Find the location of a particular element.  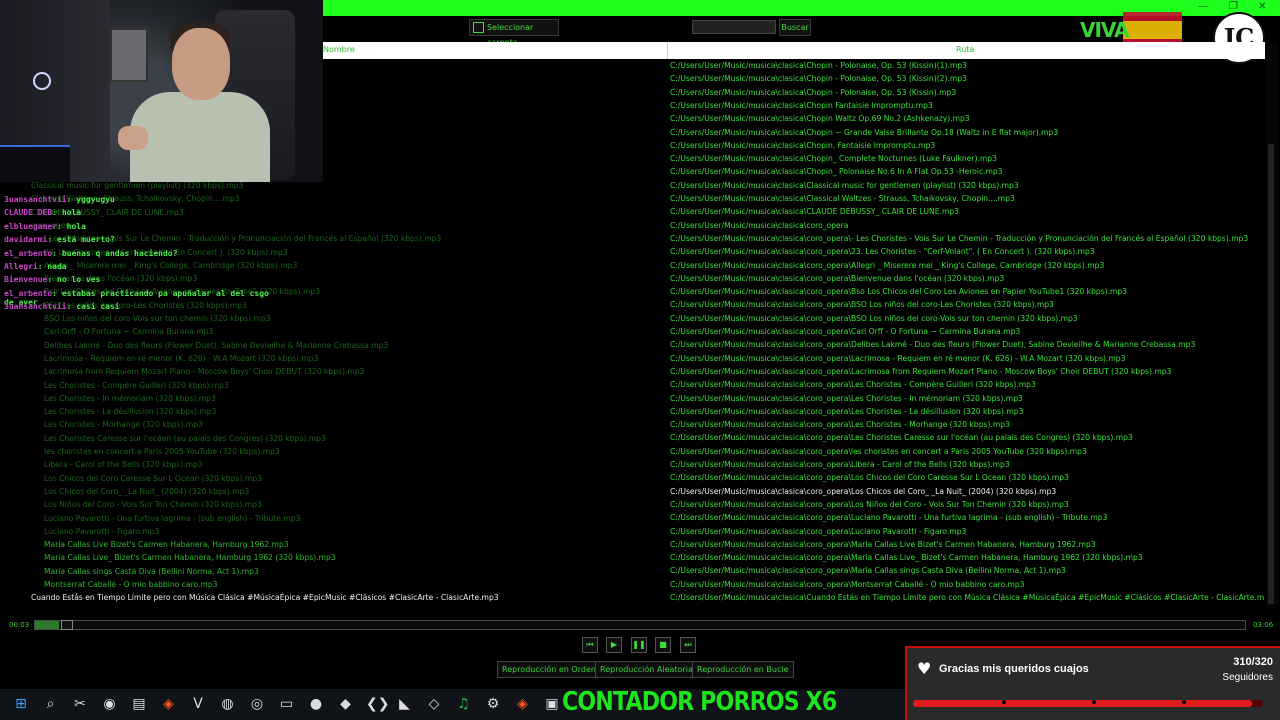

column-header-path: Ruta is located at coordinates (965, 49).